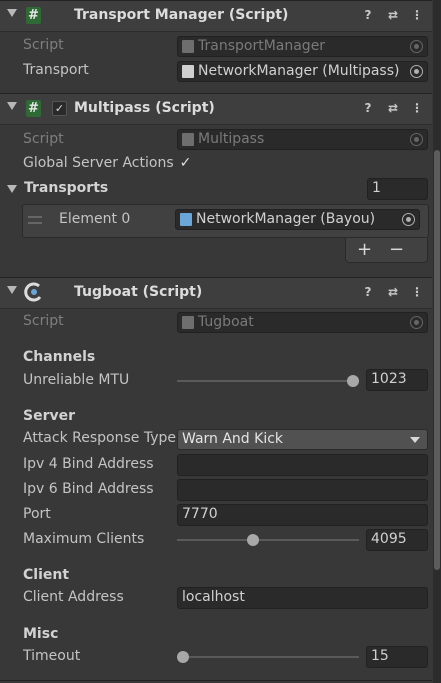  Describe the element at coordinates (302, 139) in the screenshot. I see `script-object-field: Multipass` at that location.